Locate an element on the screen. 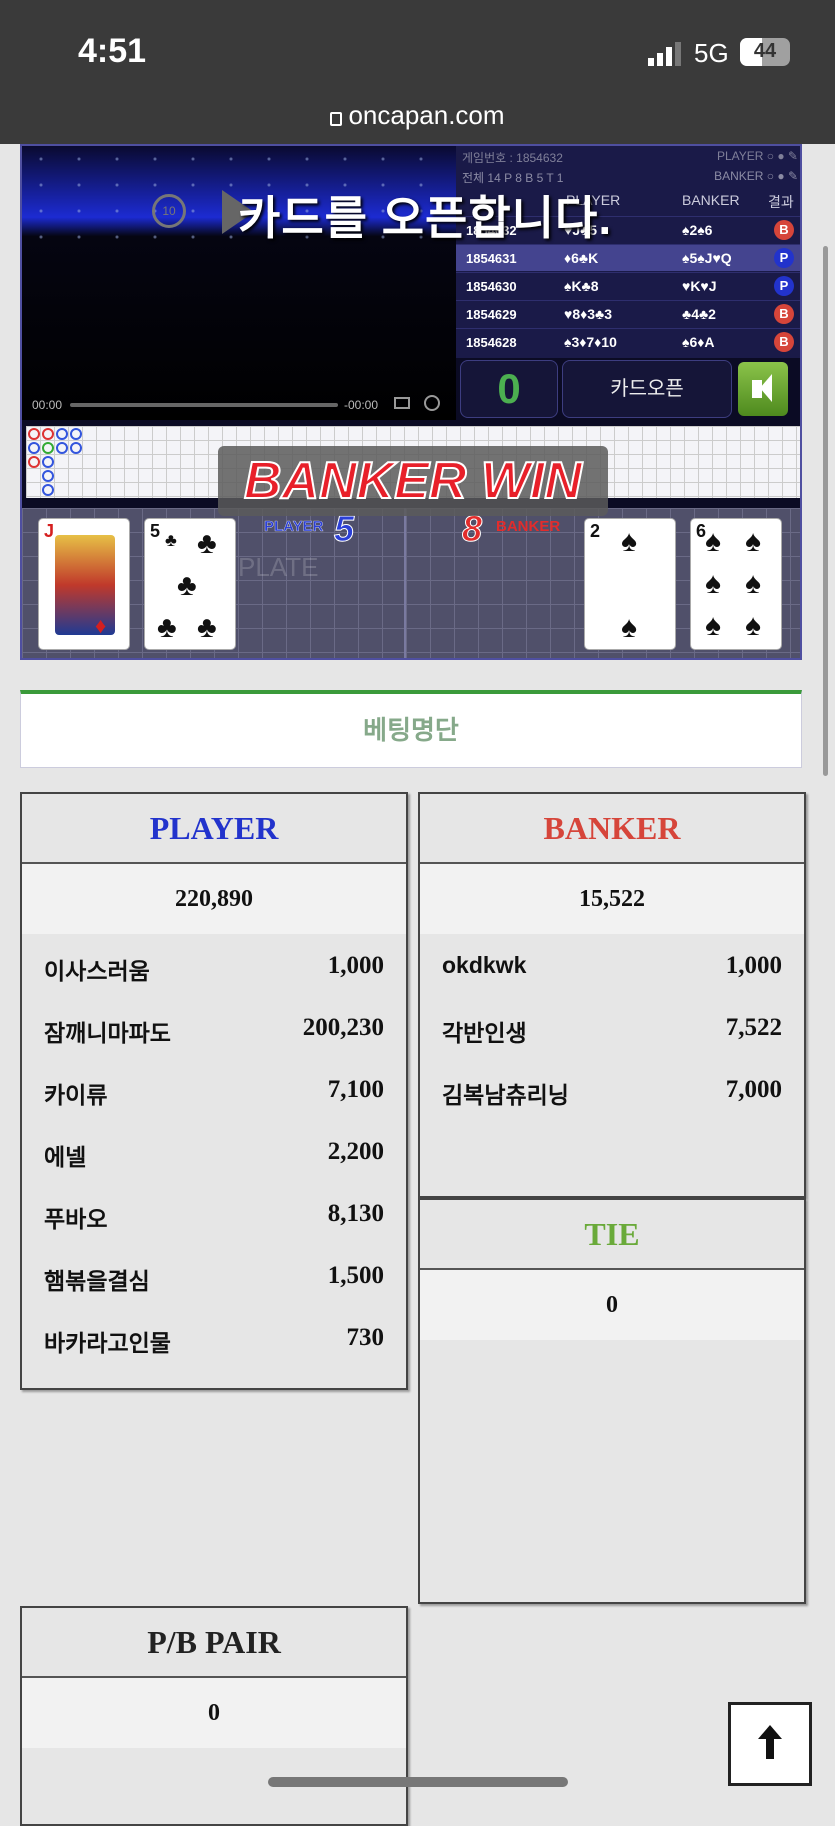 Image resolution: width=835 pixels, height=1826 pixels. battery-level: 44 is located at coordinates (765, 51).